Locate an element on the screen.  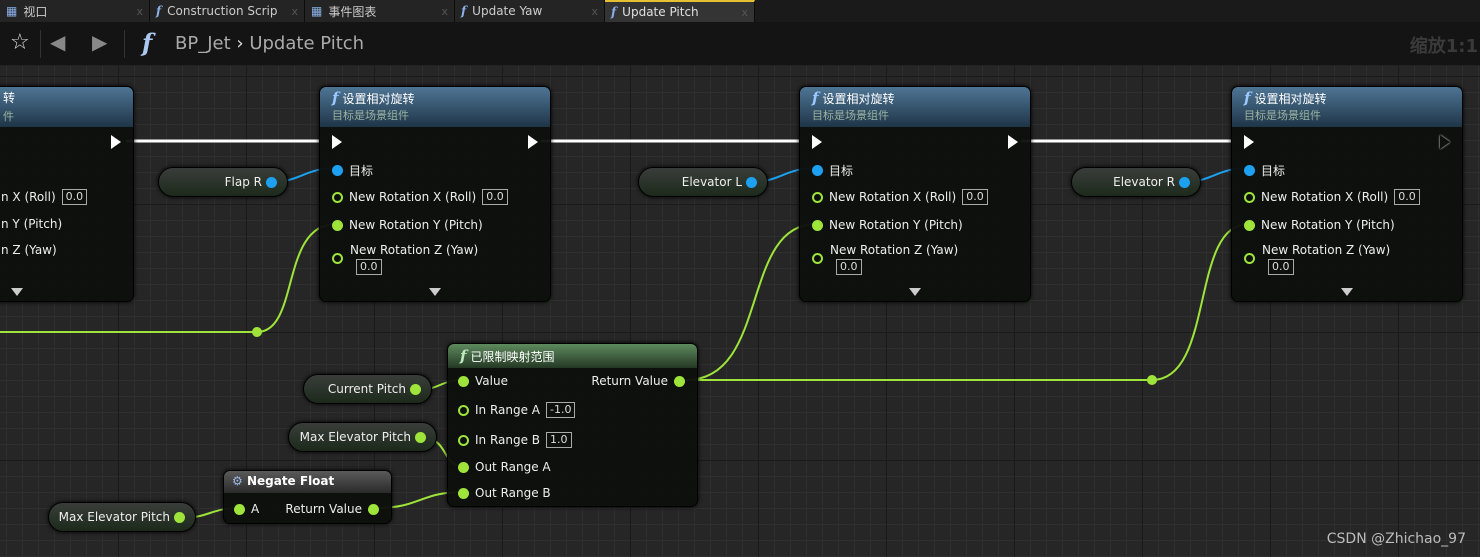
tab-3: f Update Yaw x is located at coordinates (530, 11).